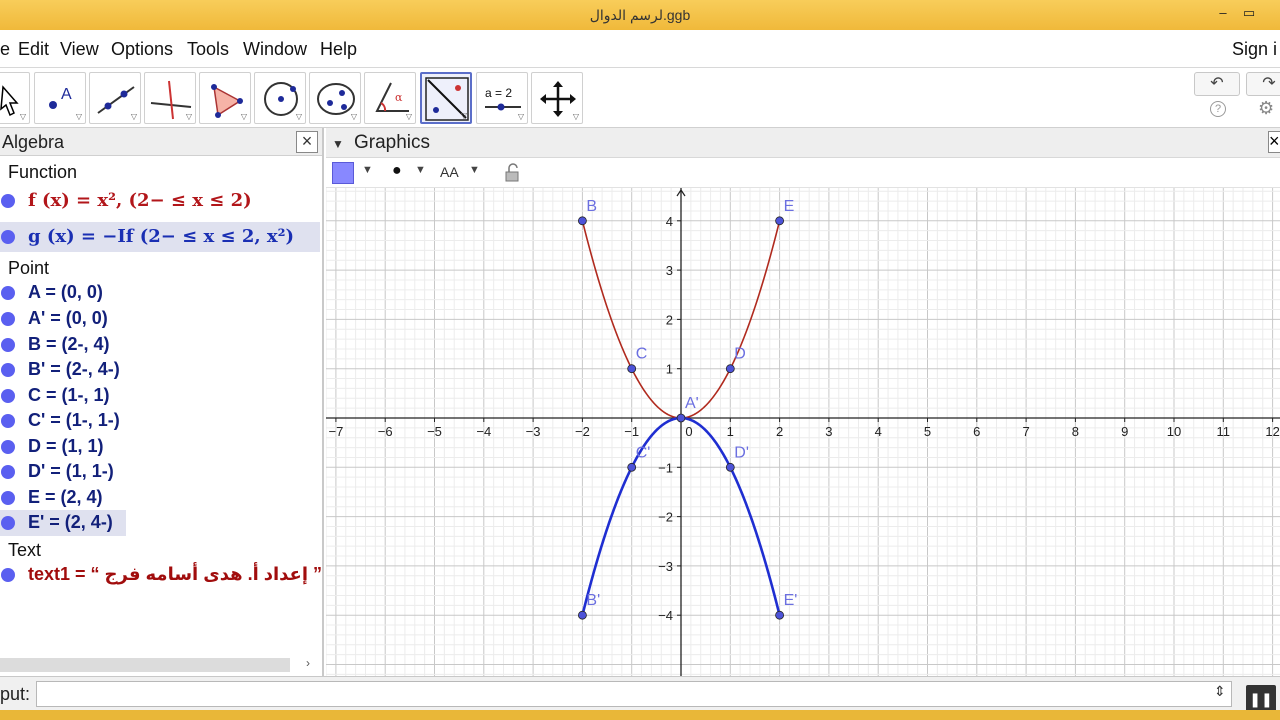 This screenshot has height=720, width=1280. I want to click on slider-tool: a = 2 ▽, so click(502, 98).